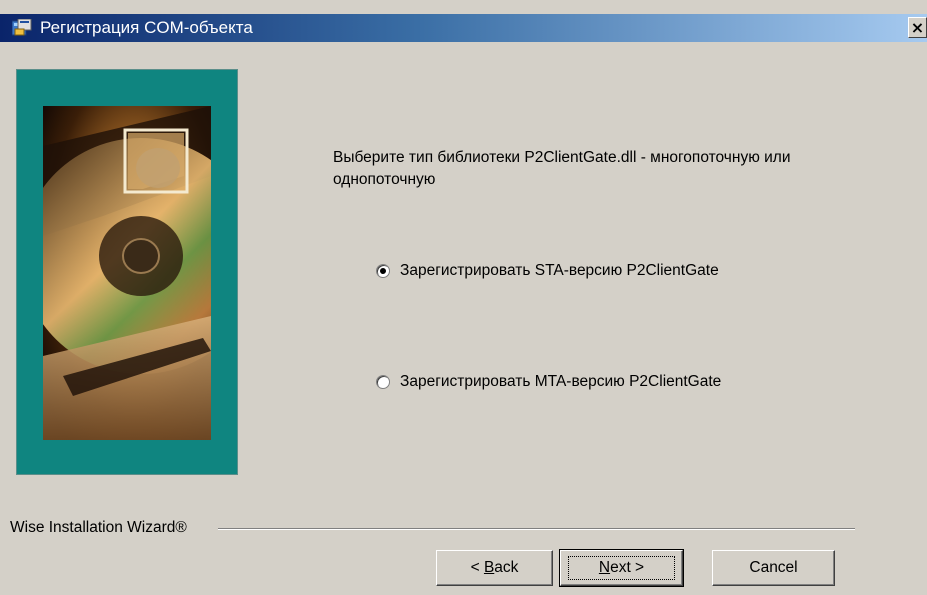  What do you see at coordinates (383, 382) in the screenshot?
I see `radio-mta` at bounding box center [383, 382].